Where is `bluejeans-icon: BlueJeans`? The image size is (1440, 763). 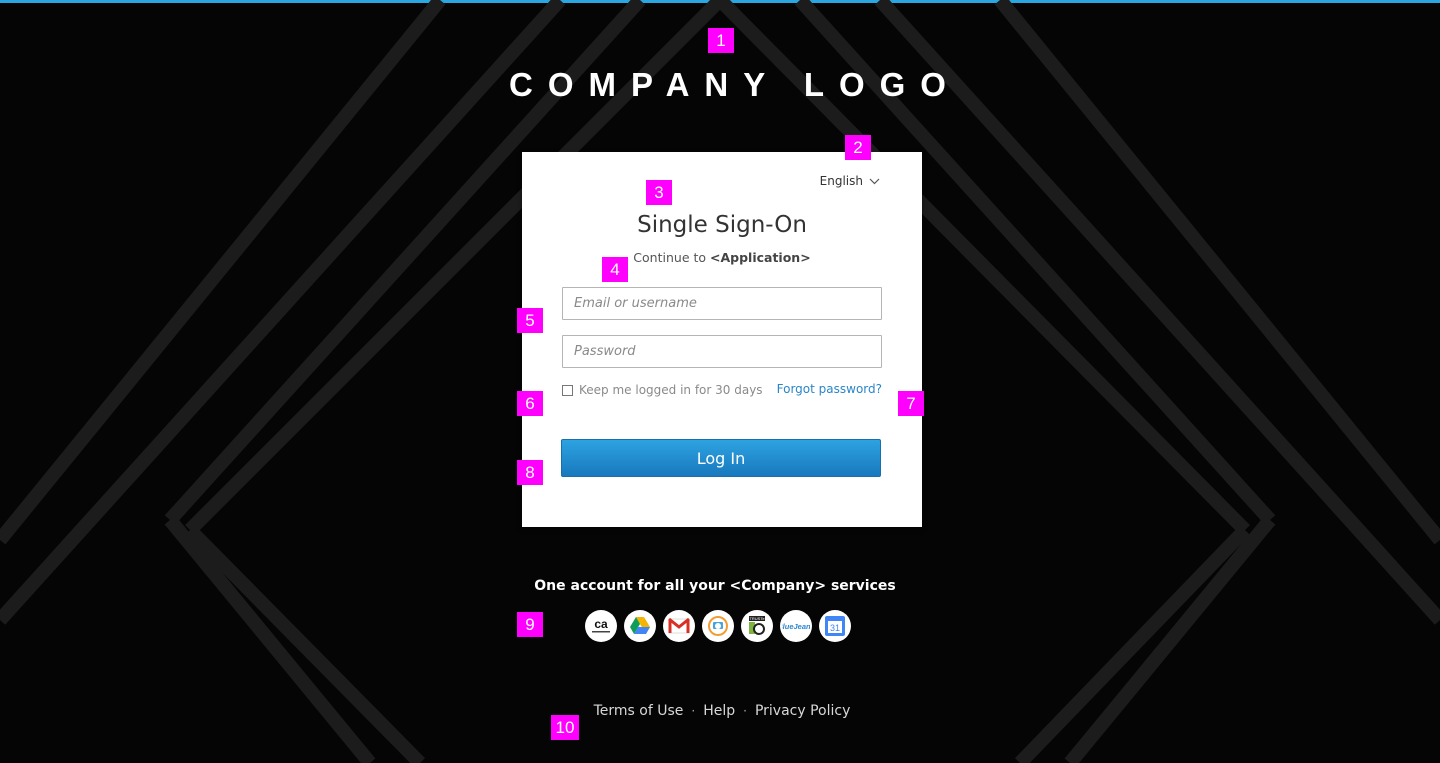
bluejeans-icon: BlueJeans is located at coordinates (796, 626).